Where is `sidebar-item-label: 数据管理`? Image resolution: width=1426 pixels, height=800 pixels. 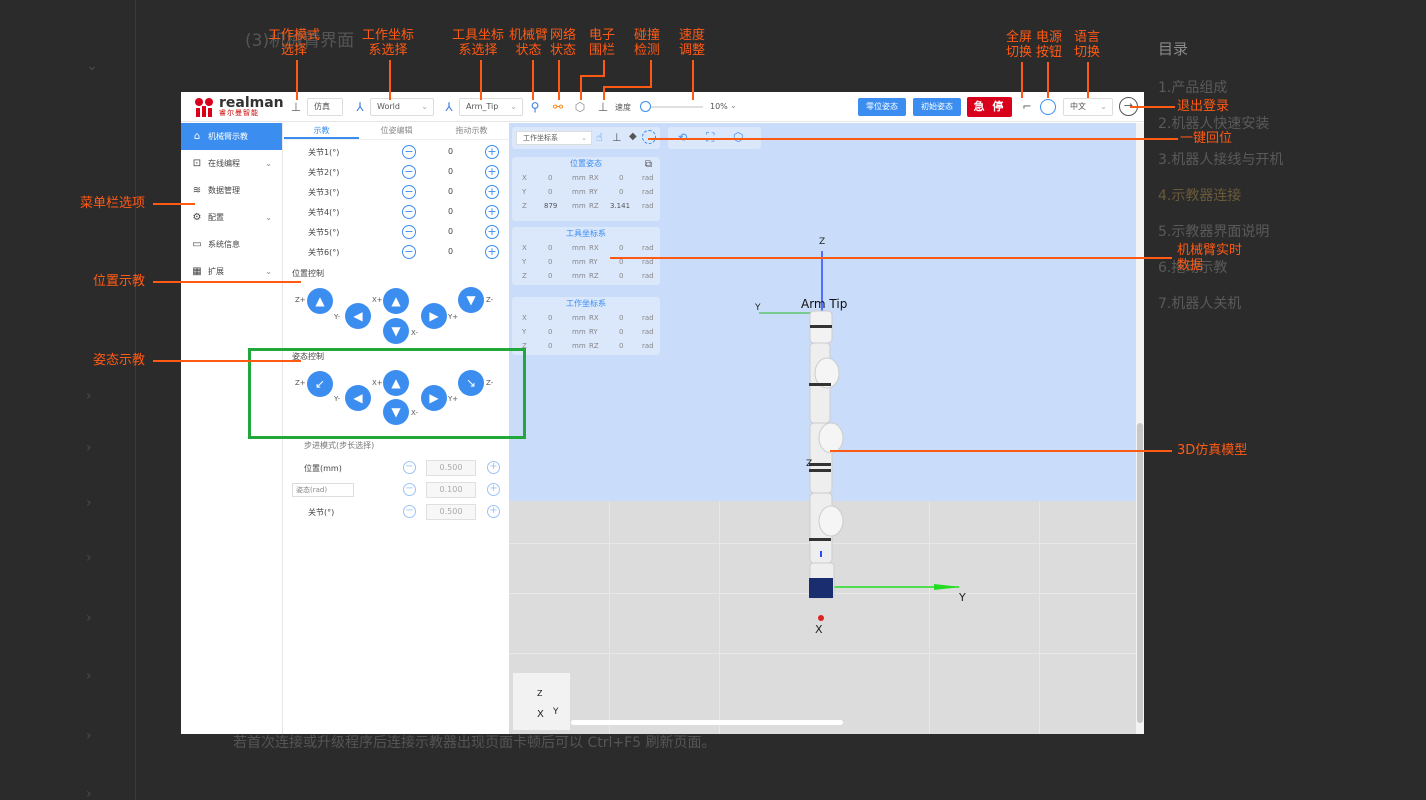 sidebar-item-label: 数据管理 is located at coordinates (224, 190).